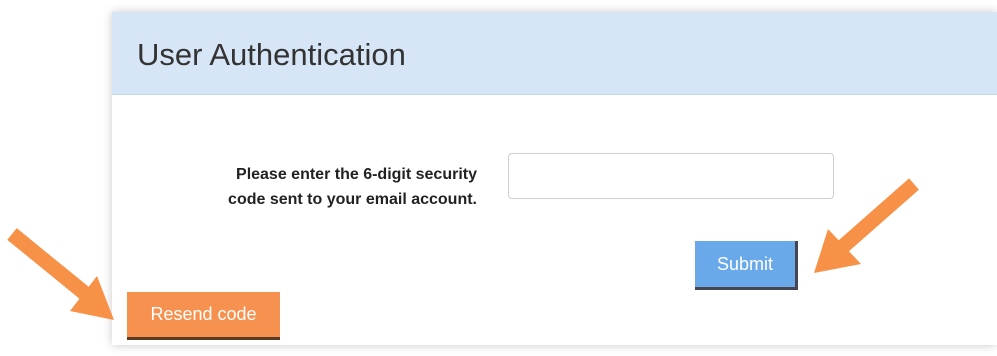 Image resolution: width=997 pixels, height=356 pixels. I want to click on resend-code-button: Resend code, so click(203, 316).